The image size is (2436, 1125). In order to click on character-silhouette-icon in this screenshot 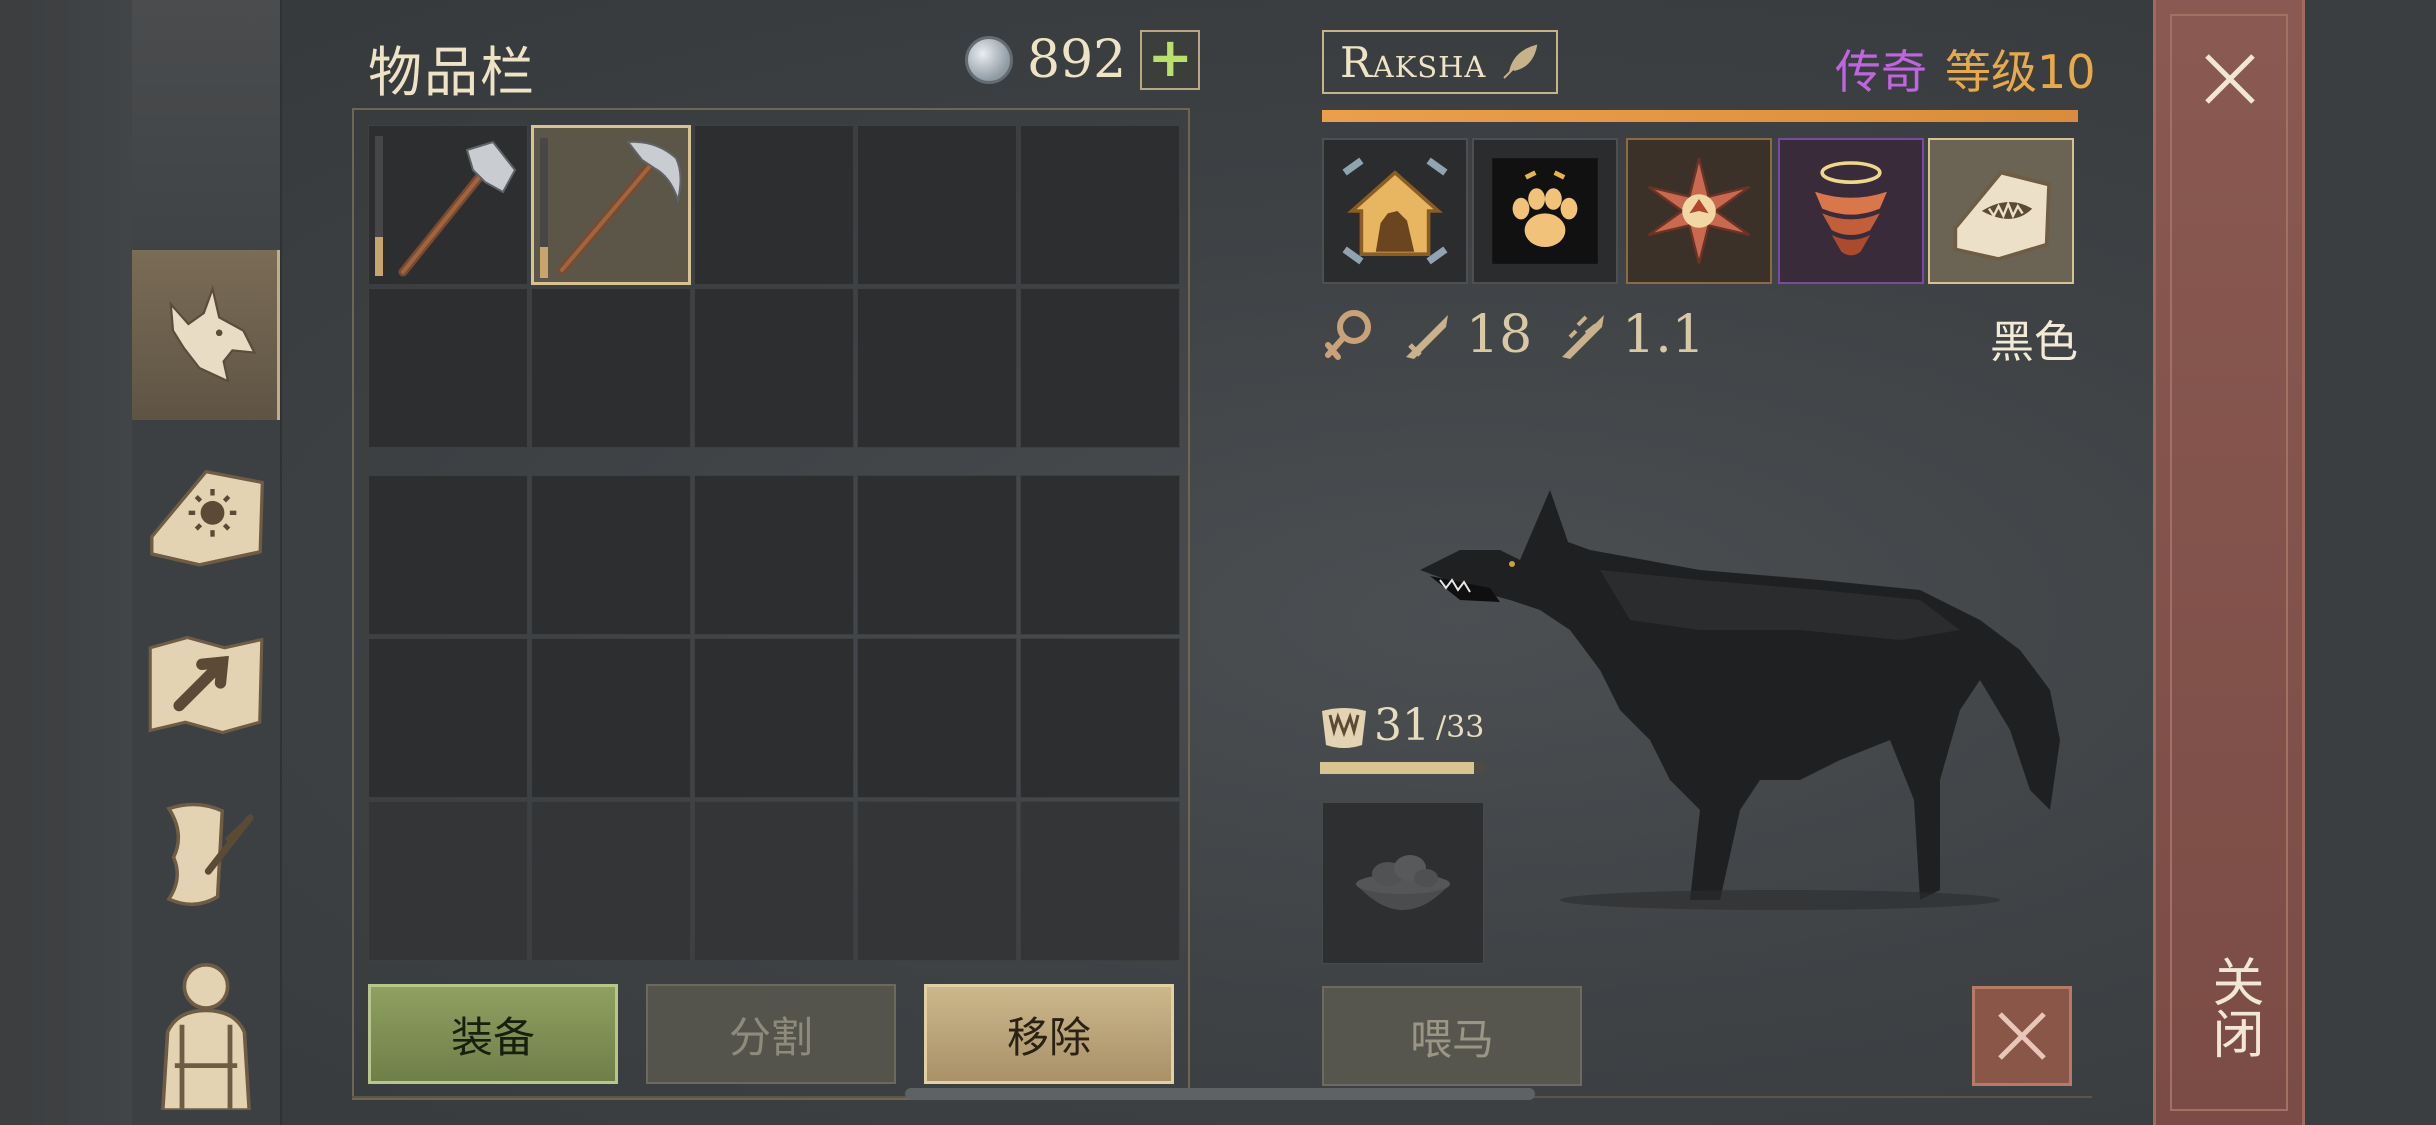, I will do `click(206, 1036)`.